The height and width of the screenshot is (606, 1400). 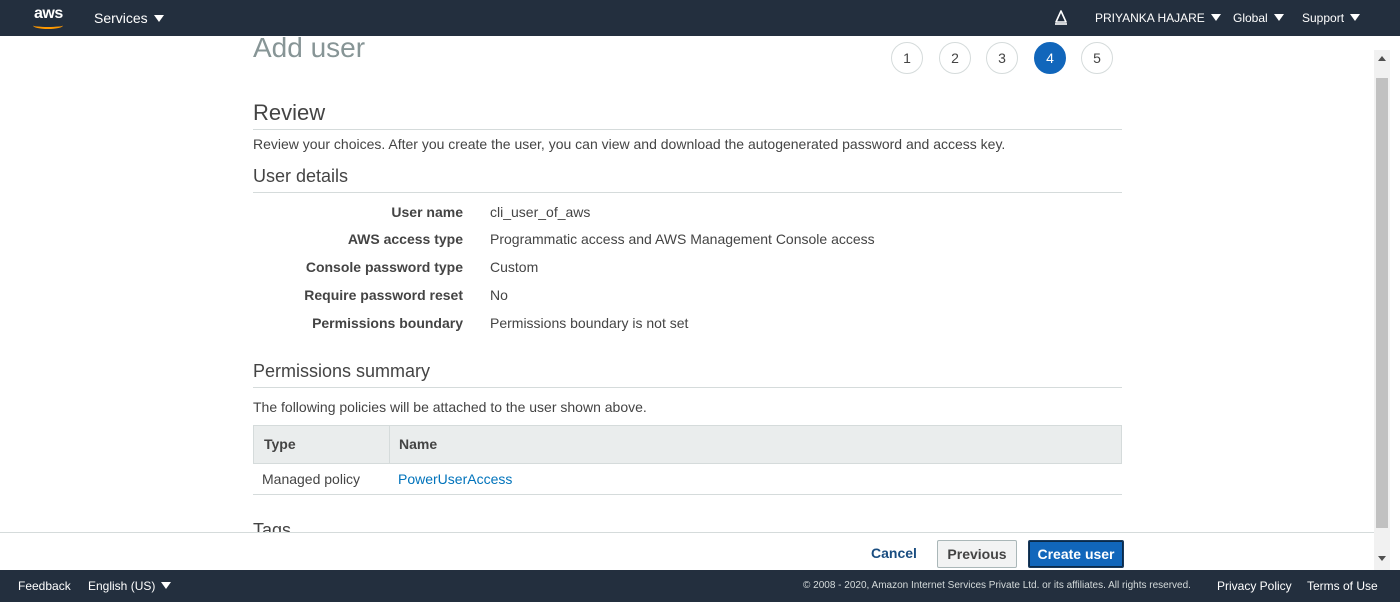 I want to click on step-2: 2, so click(x=955, y=58).